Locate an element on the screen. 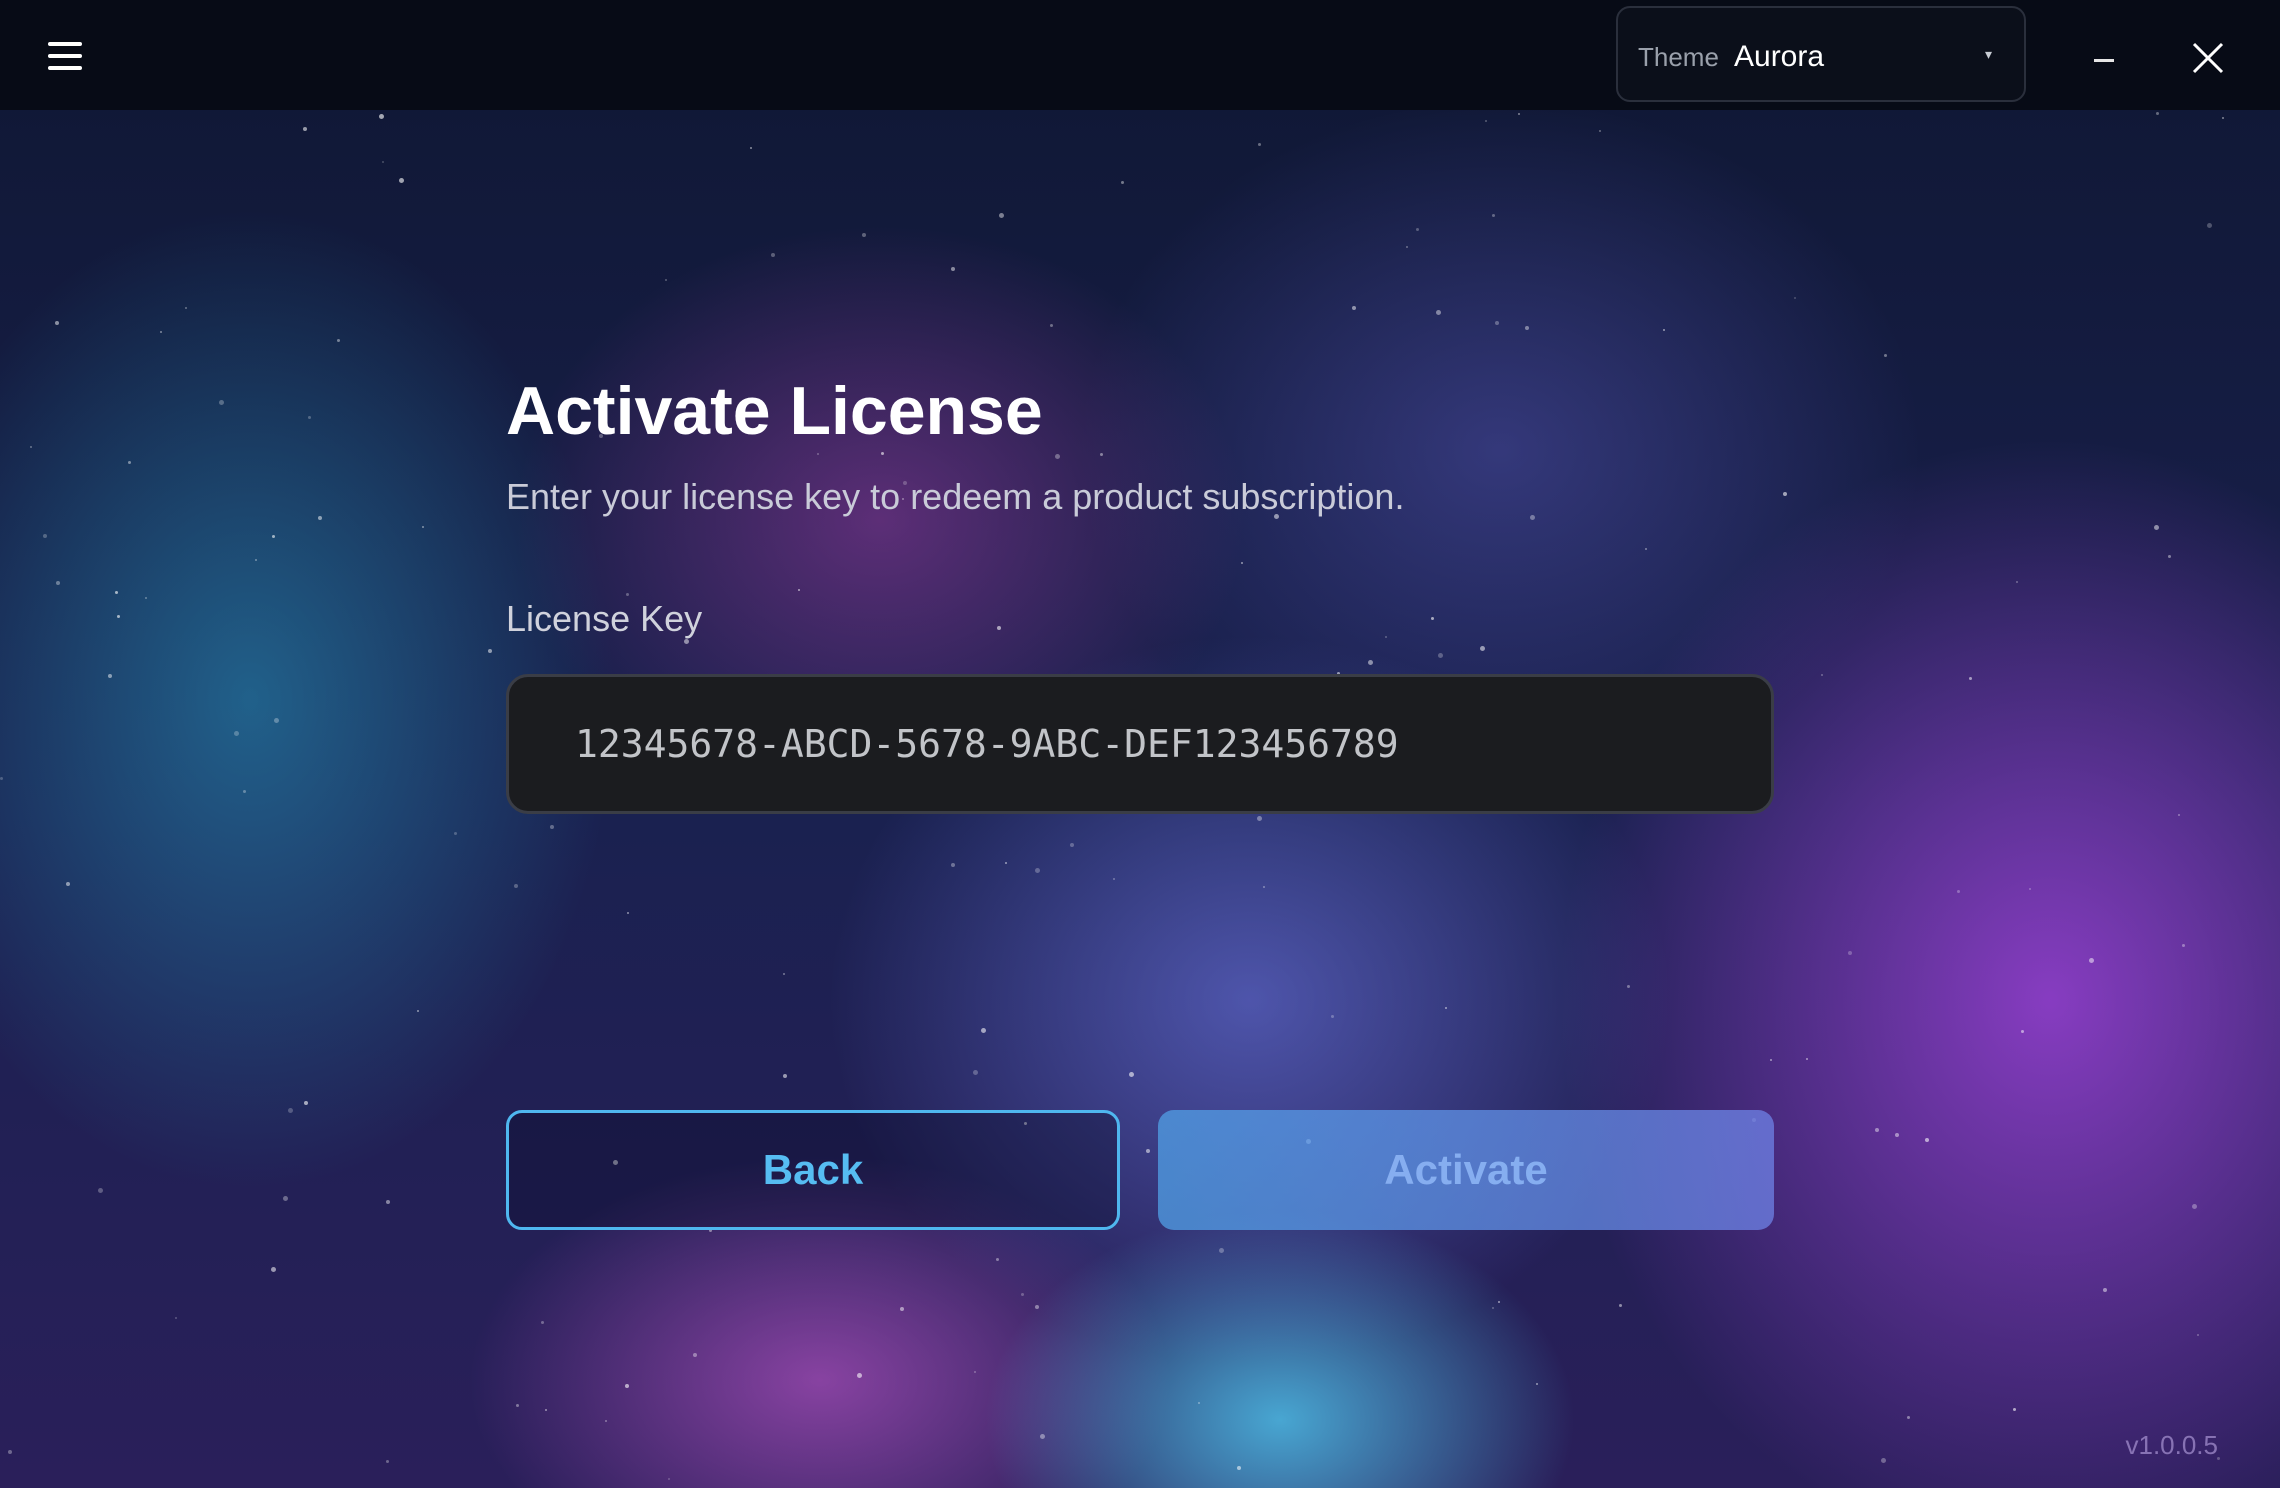  license-key-input is located at coordinates (1140, 744).